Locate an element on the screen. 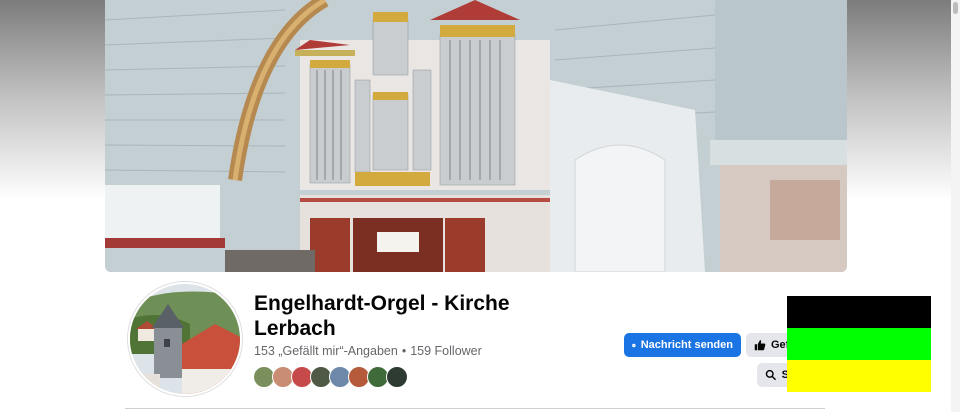  scrollbar-thumb is located at coordinates (955, 8).